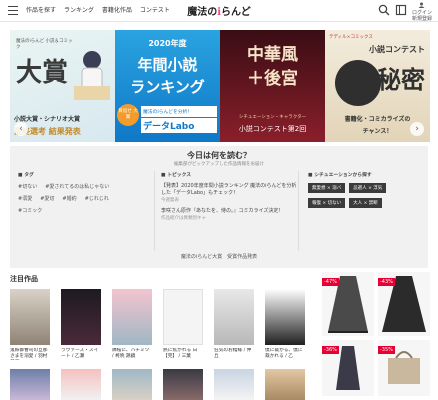 This screenshot has width=438, height=400. Describe the element at coordinates (26, 175) in the screenshot. I see `tags-heading: ■ タグ` at that location.